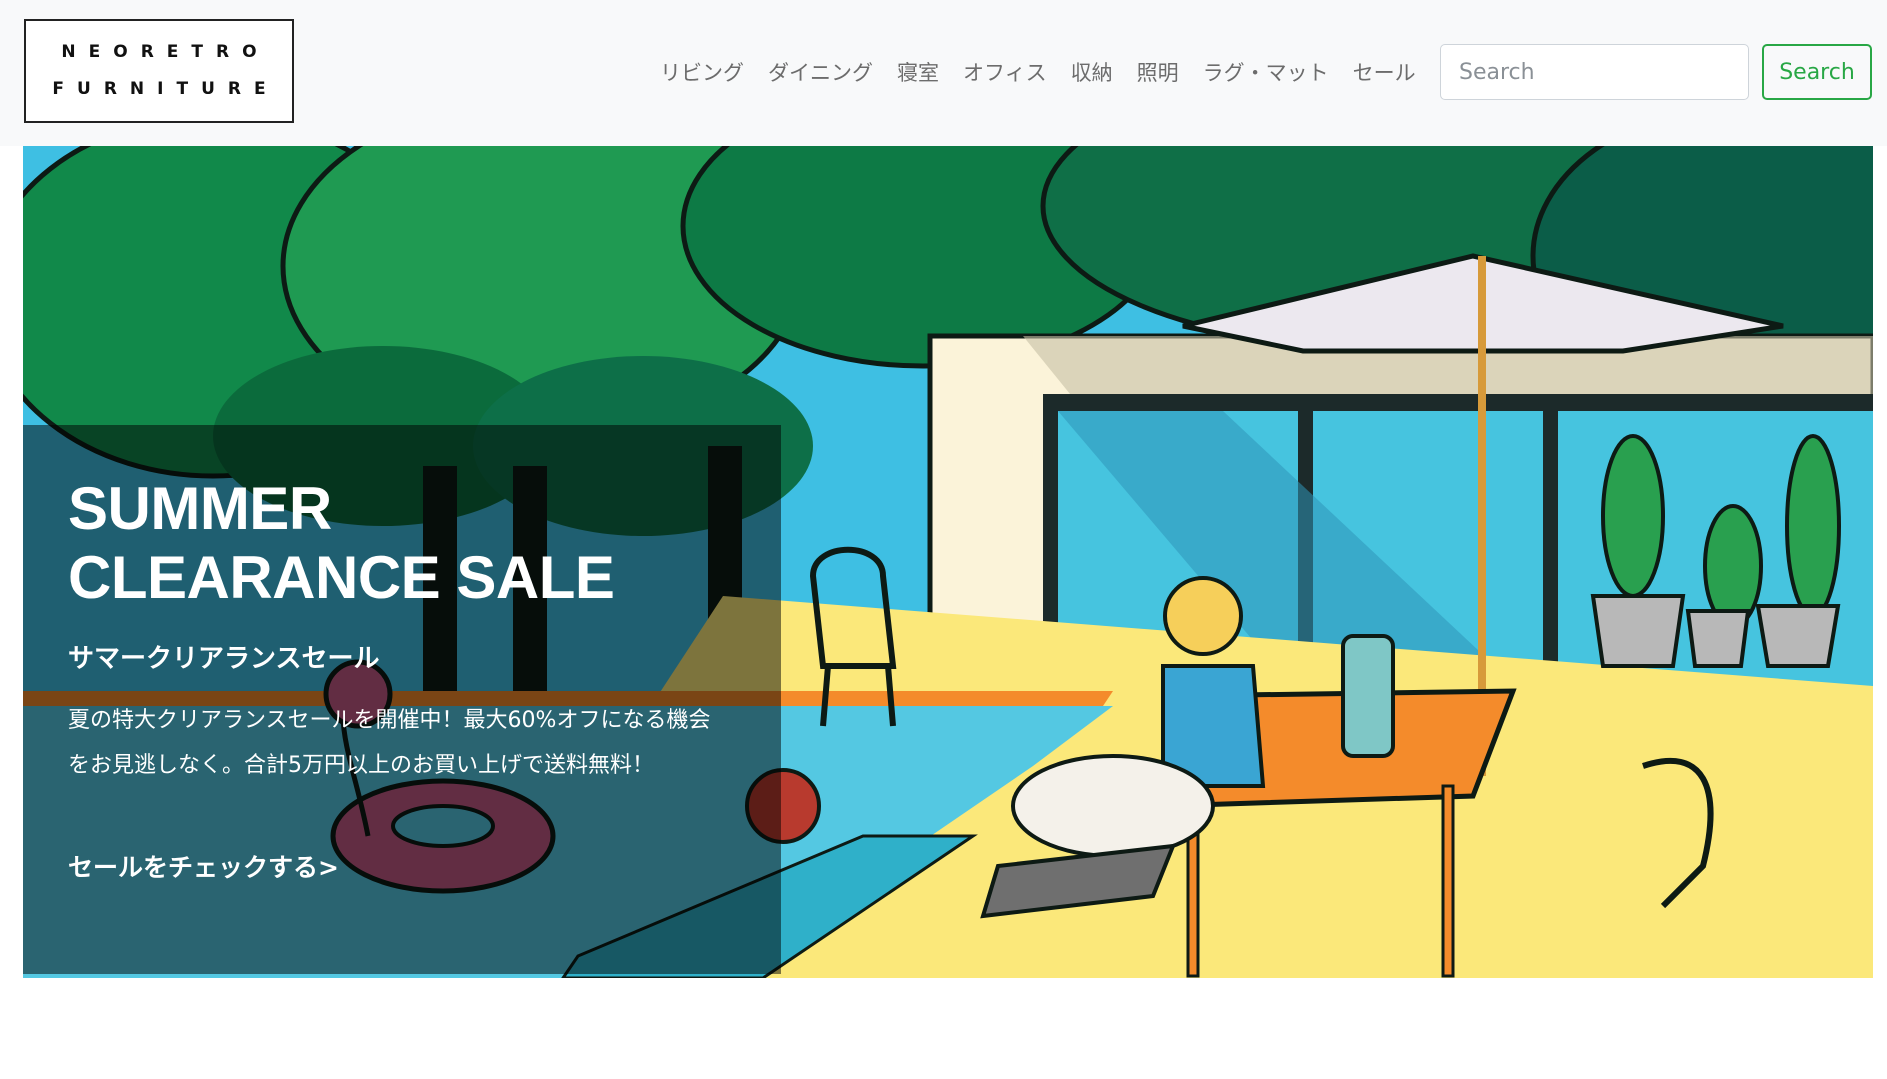  Describe the element at coordinates (159, 71) in the screenshot. I see `brand-logo: NEORETRO FURNITURE` at that location.